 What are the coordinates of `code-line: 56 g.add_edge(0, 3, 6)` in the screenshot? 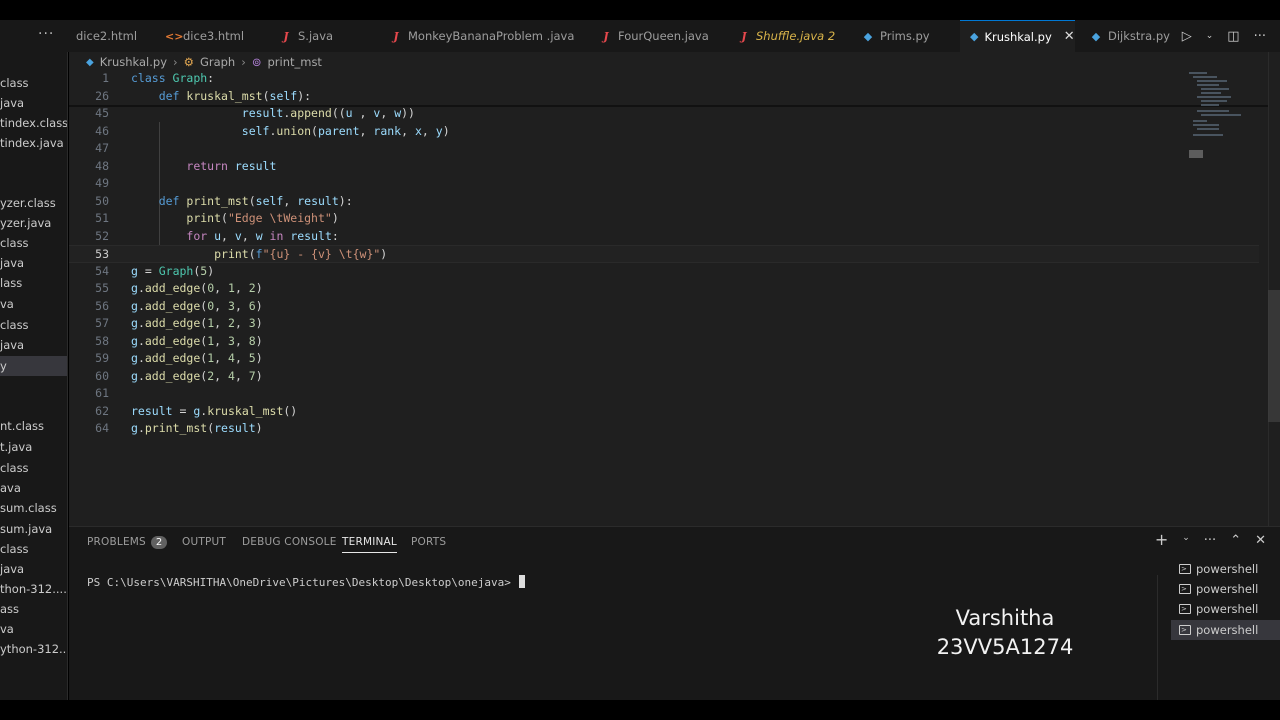 It's located at (664, 307).